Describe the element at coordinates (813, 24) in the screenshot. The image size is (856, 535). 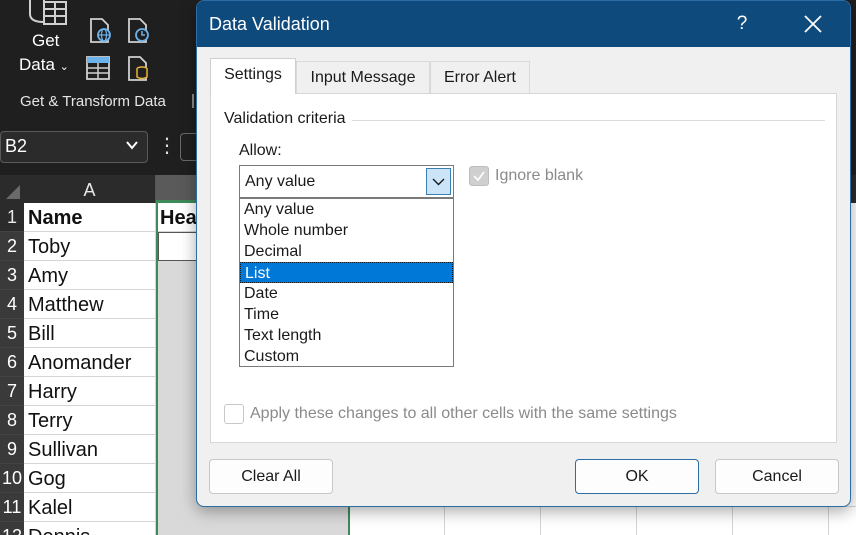
I see `close-icon` at that location.